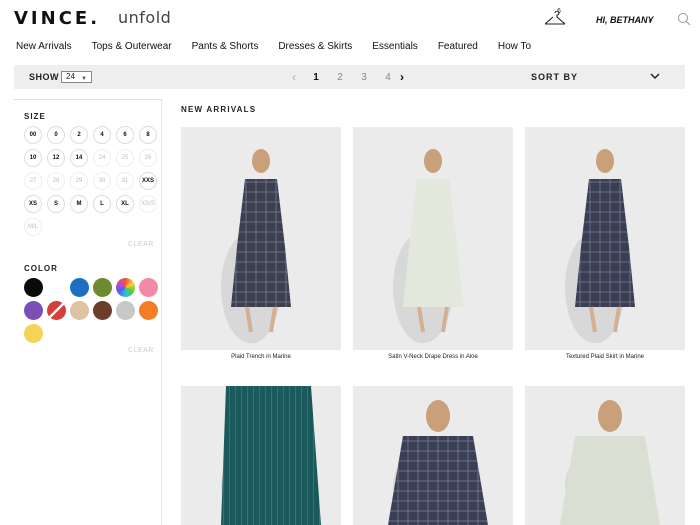 The height and width of the screenshot is (525, 700). I want to click on listing-toolbar: SHOW 24 ▼ ‹ 1 2 3 4 › SORT BY, so click(349, 77).